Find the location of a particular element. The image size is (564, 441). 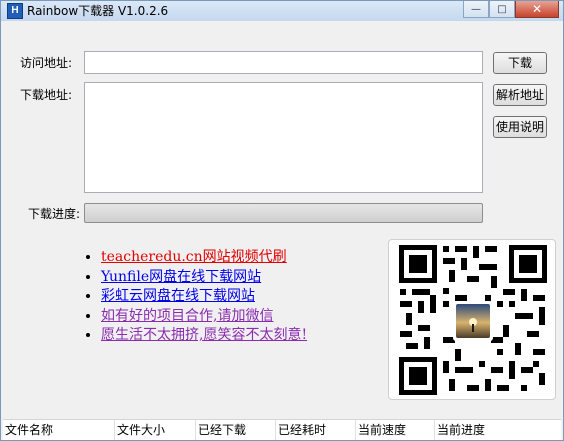

column-elapsed: 已经耗时 is located at coordinates (316, 430).